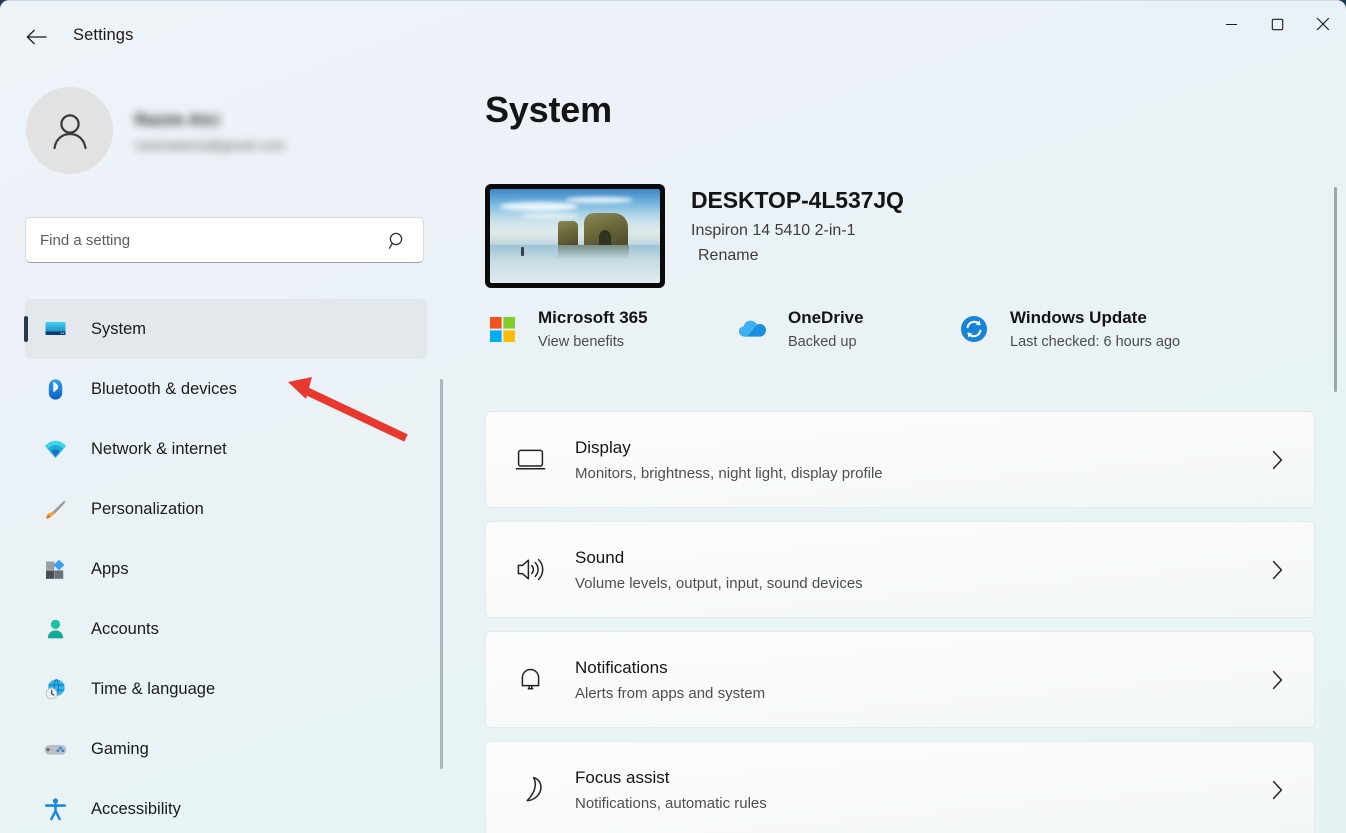 The height and width of the screenshot is (833, 1346). Describe the element at coordinates (603, 447) in the screenshot. I see `card-title: Display` at that location.